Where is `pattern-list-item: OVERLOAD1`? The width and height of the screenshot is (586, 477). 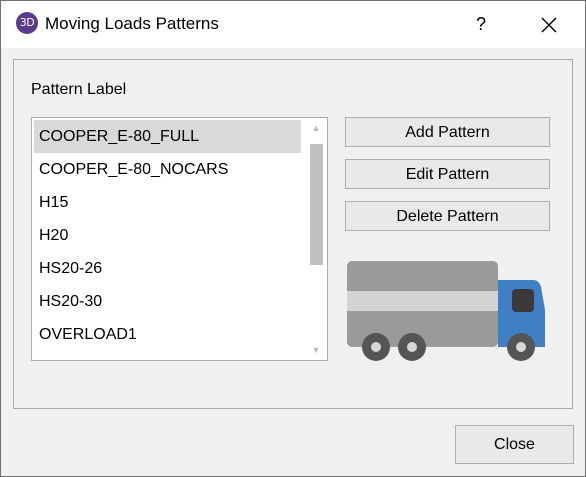
pattern-list-item: OVERLOAD1 is located at coordinates (167, 334).